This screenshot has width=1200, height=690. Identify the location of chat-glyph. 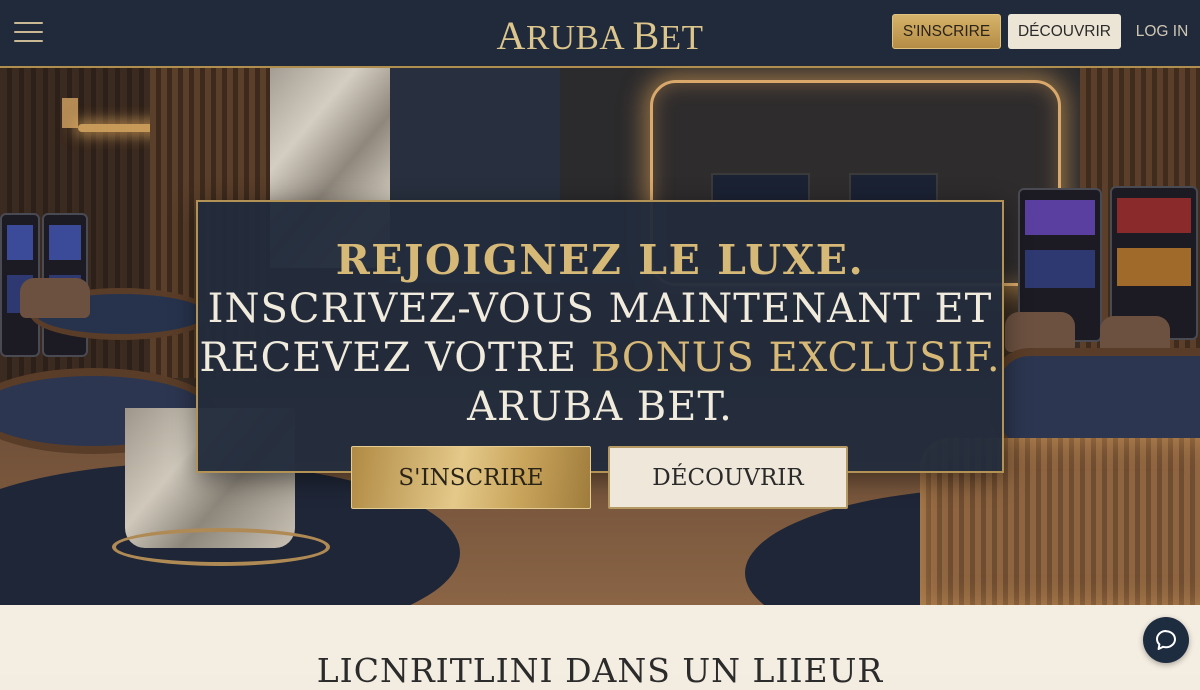
(1166, 640).